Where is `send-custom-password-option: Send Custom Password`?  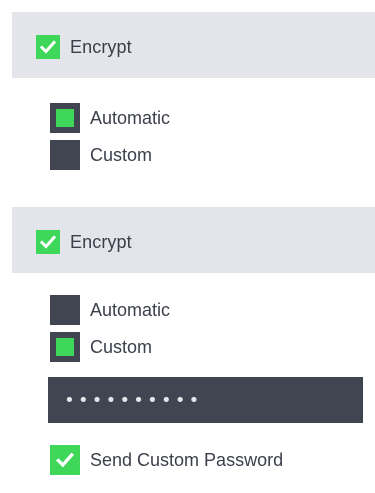 send-custom-password-option: Send Custom Password is located at coordinates (166, 460).